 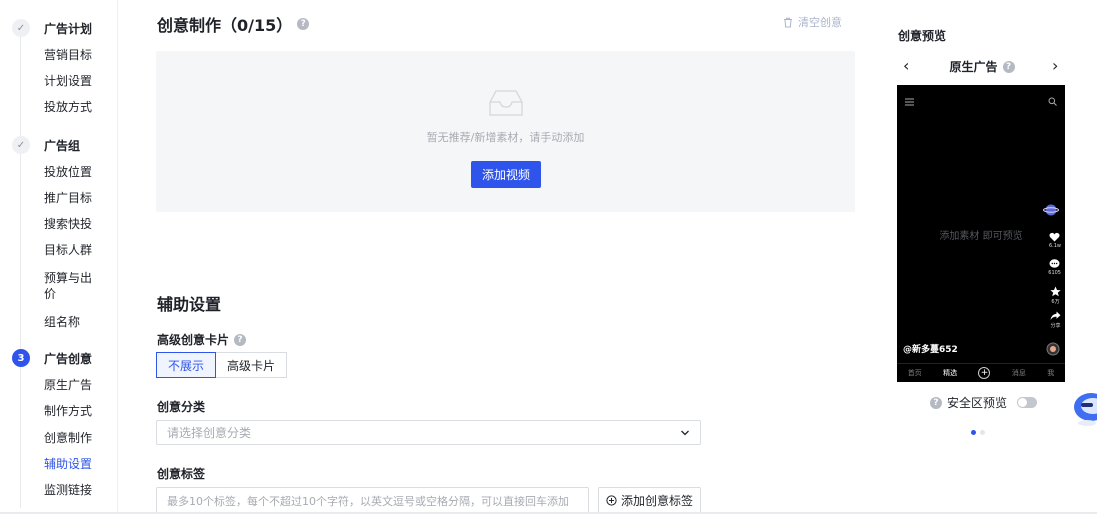 What do you see at coordinates (1055, 315) in the screenshot?
I see `share-icon` at bounding box center [1055, 315].